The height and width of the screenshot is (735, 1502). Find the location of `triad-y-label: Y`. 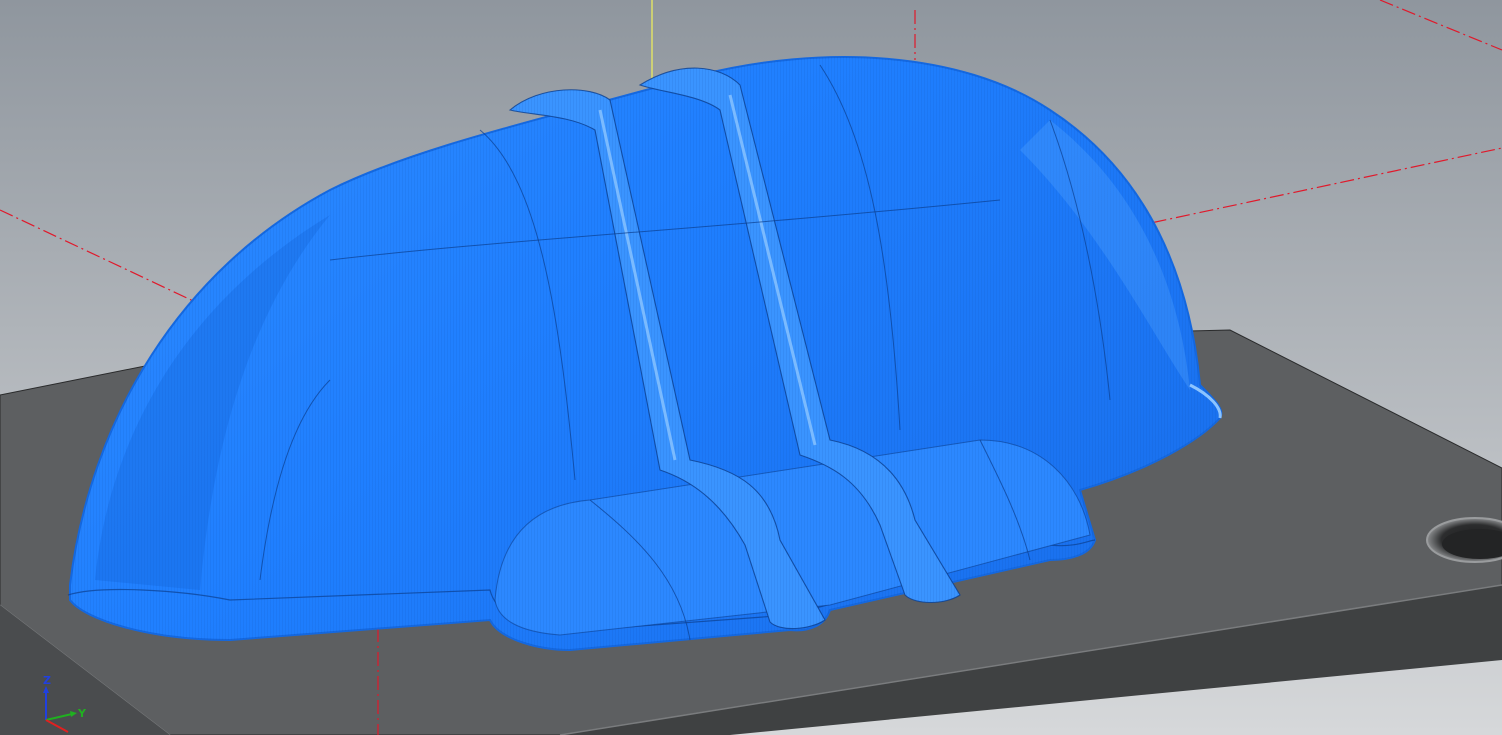

triad-y-label: Y is located at coordinates (82, 713).